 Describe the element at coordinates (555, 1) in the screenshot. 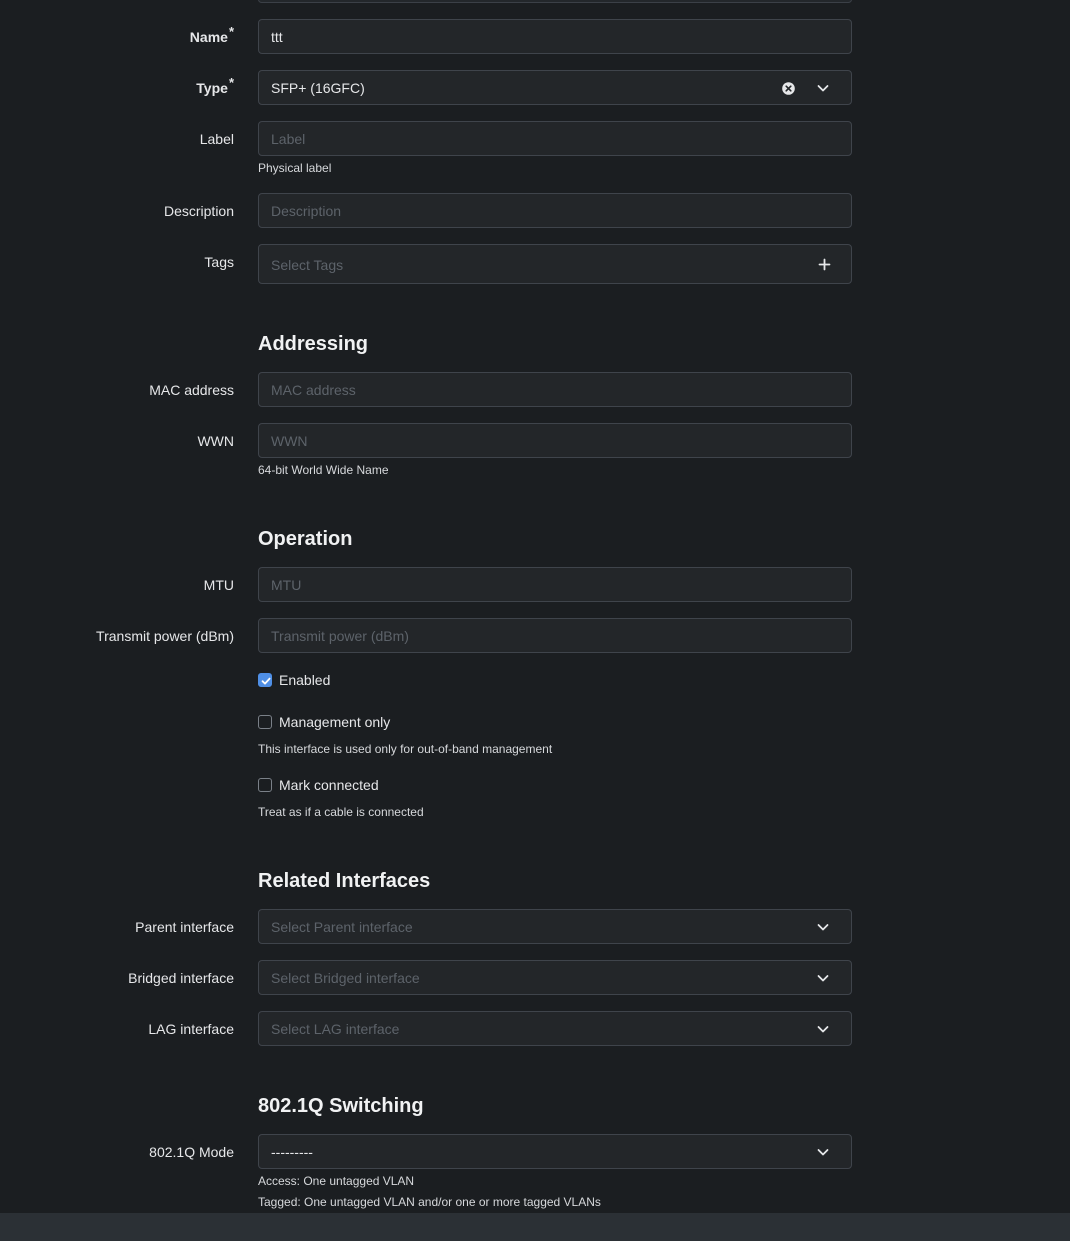

I see `previous-field-edge` at that location.